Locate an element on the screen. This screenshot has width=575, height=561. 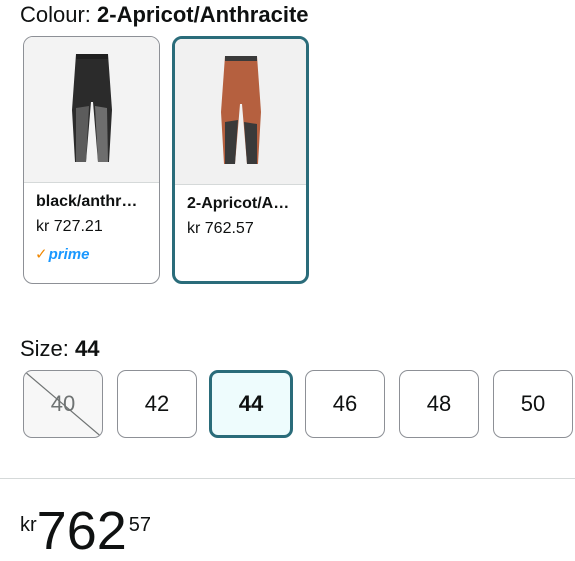
size-heading: Size: 44 is located at coordinates (60, 349).